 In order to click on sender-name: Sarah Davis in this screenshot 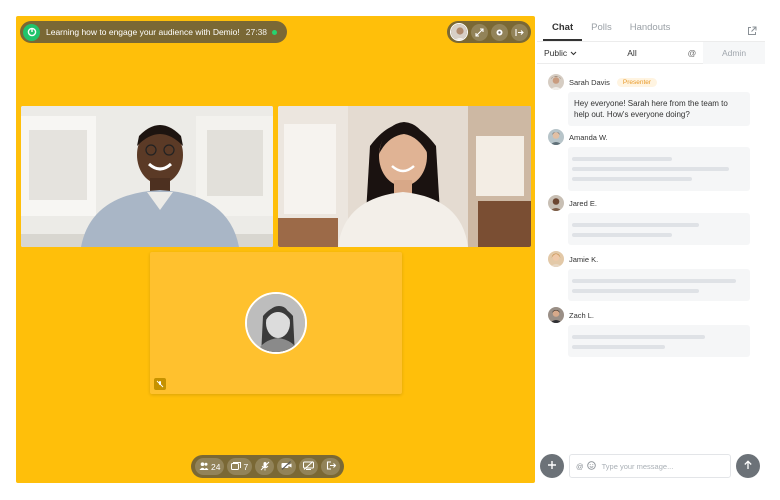, I will do `click(589, 82)`.